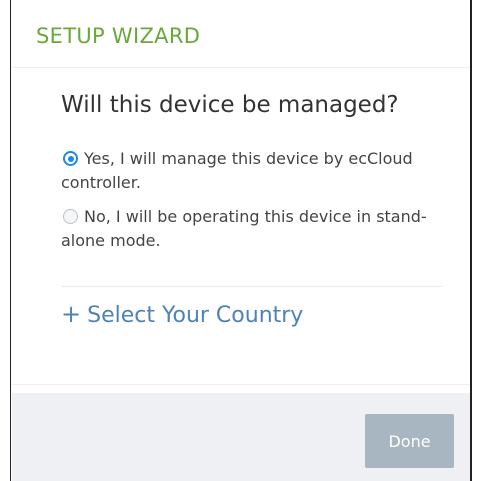  I want to click on select-country-link: + Select Your Country, so click(182, 314).